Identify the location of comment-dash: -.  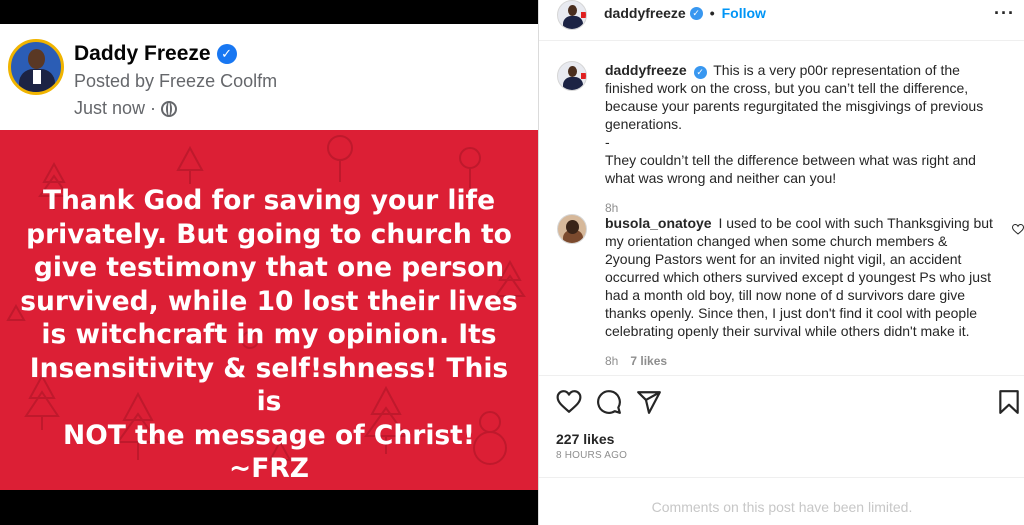
(607, 142).